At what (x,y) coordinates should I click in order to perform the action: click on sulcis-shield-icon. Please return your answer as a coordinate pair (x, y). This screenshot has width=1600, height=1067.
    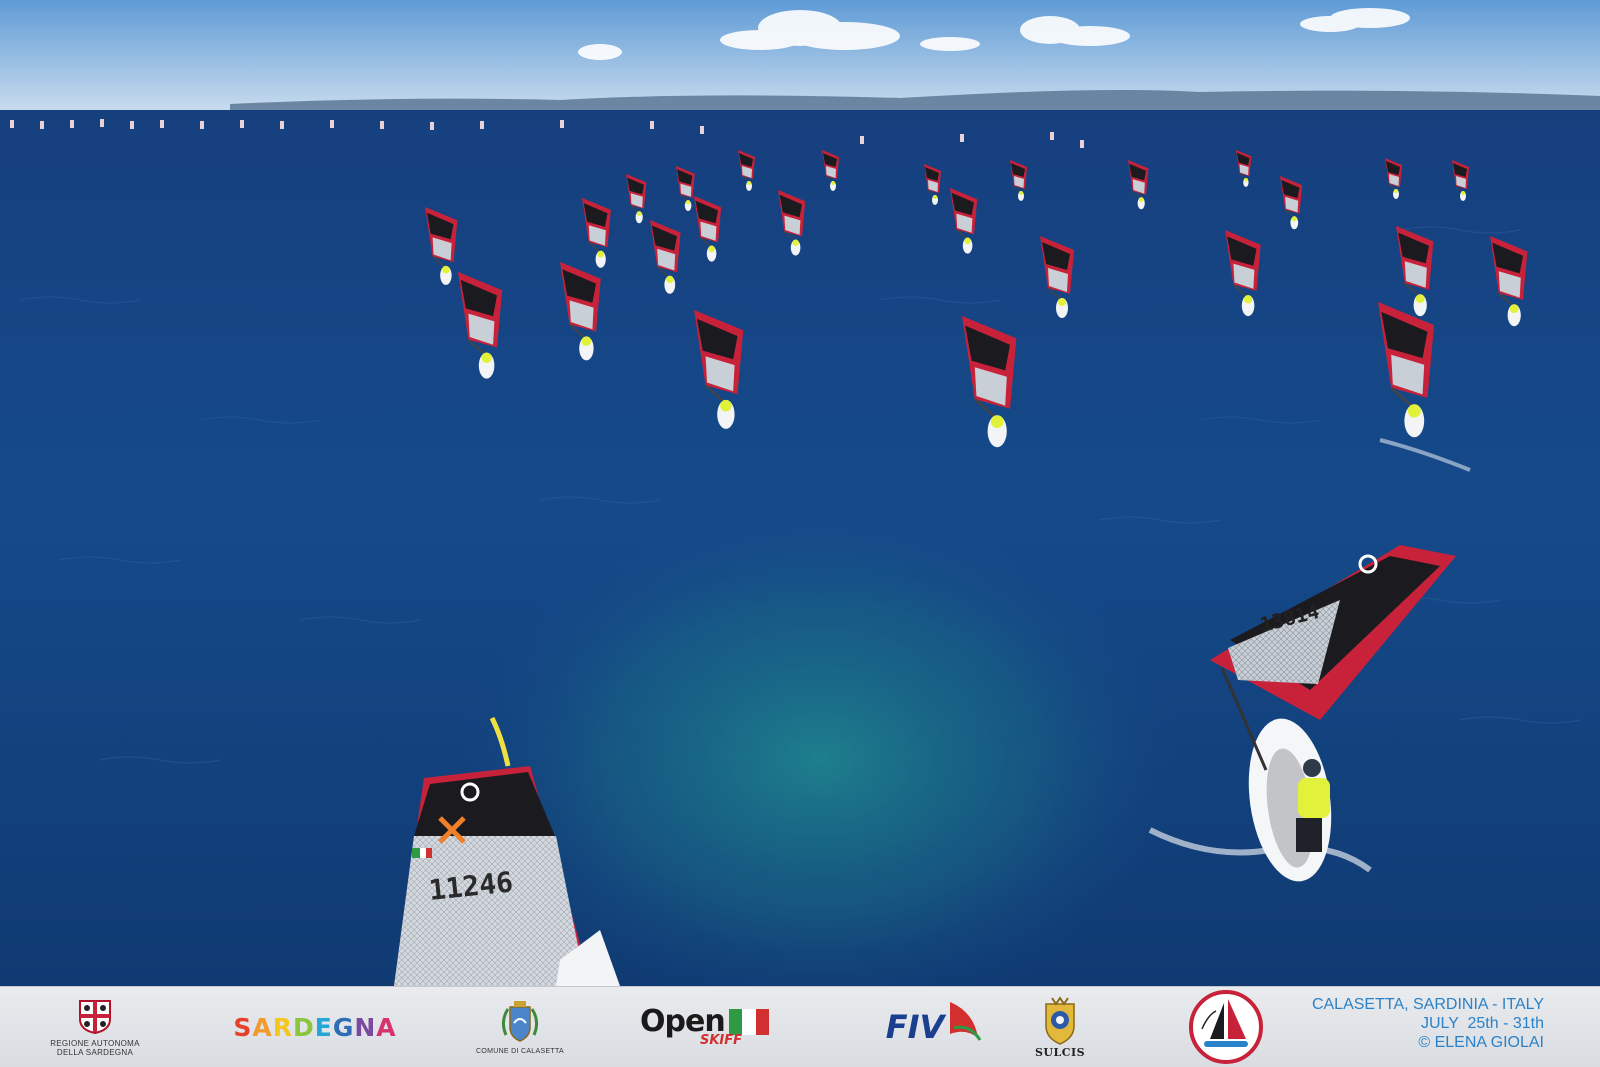
    Looking at the image, I should click on (1060, 1020).